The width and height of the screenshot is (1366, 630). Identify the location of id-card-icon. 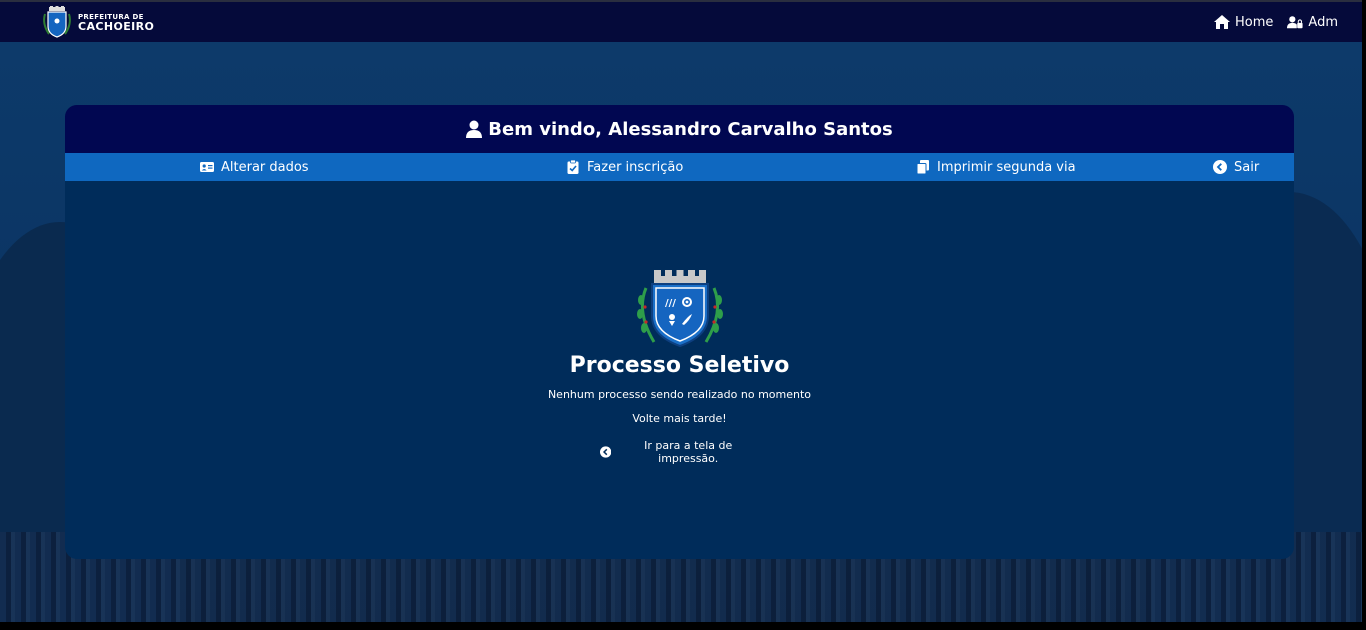
(207, 167).